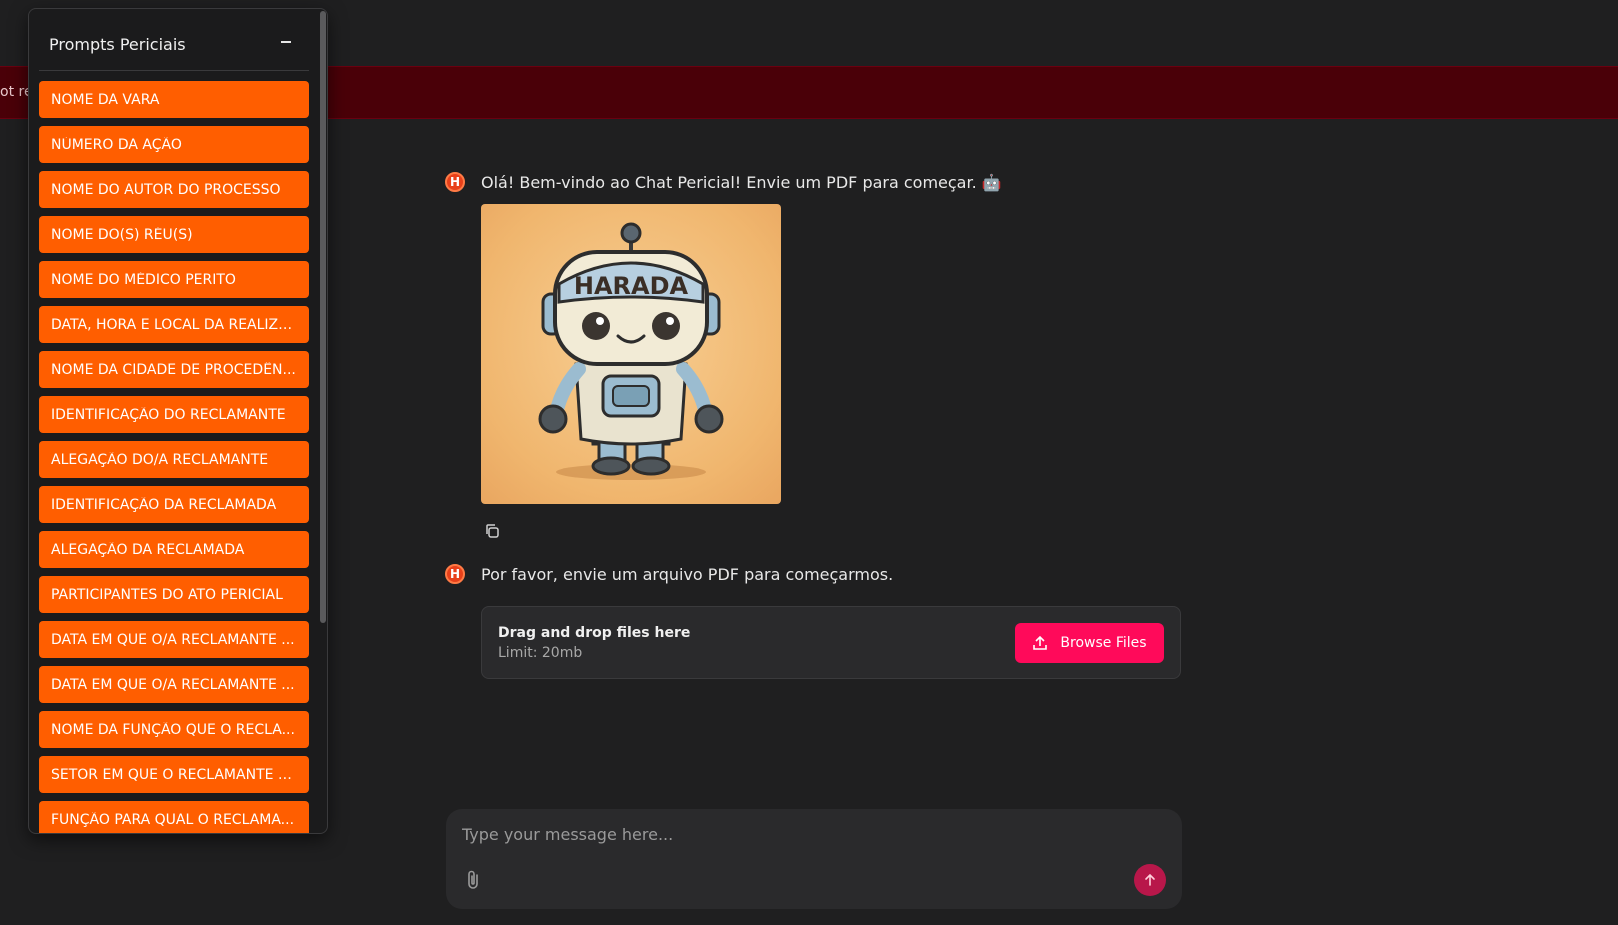 This screenshot has height=925, width=1618. I want to click on prompt-button: NOME DO AUTOR DO PROCESSO, so click(174, 189).